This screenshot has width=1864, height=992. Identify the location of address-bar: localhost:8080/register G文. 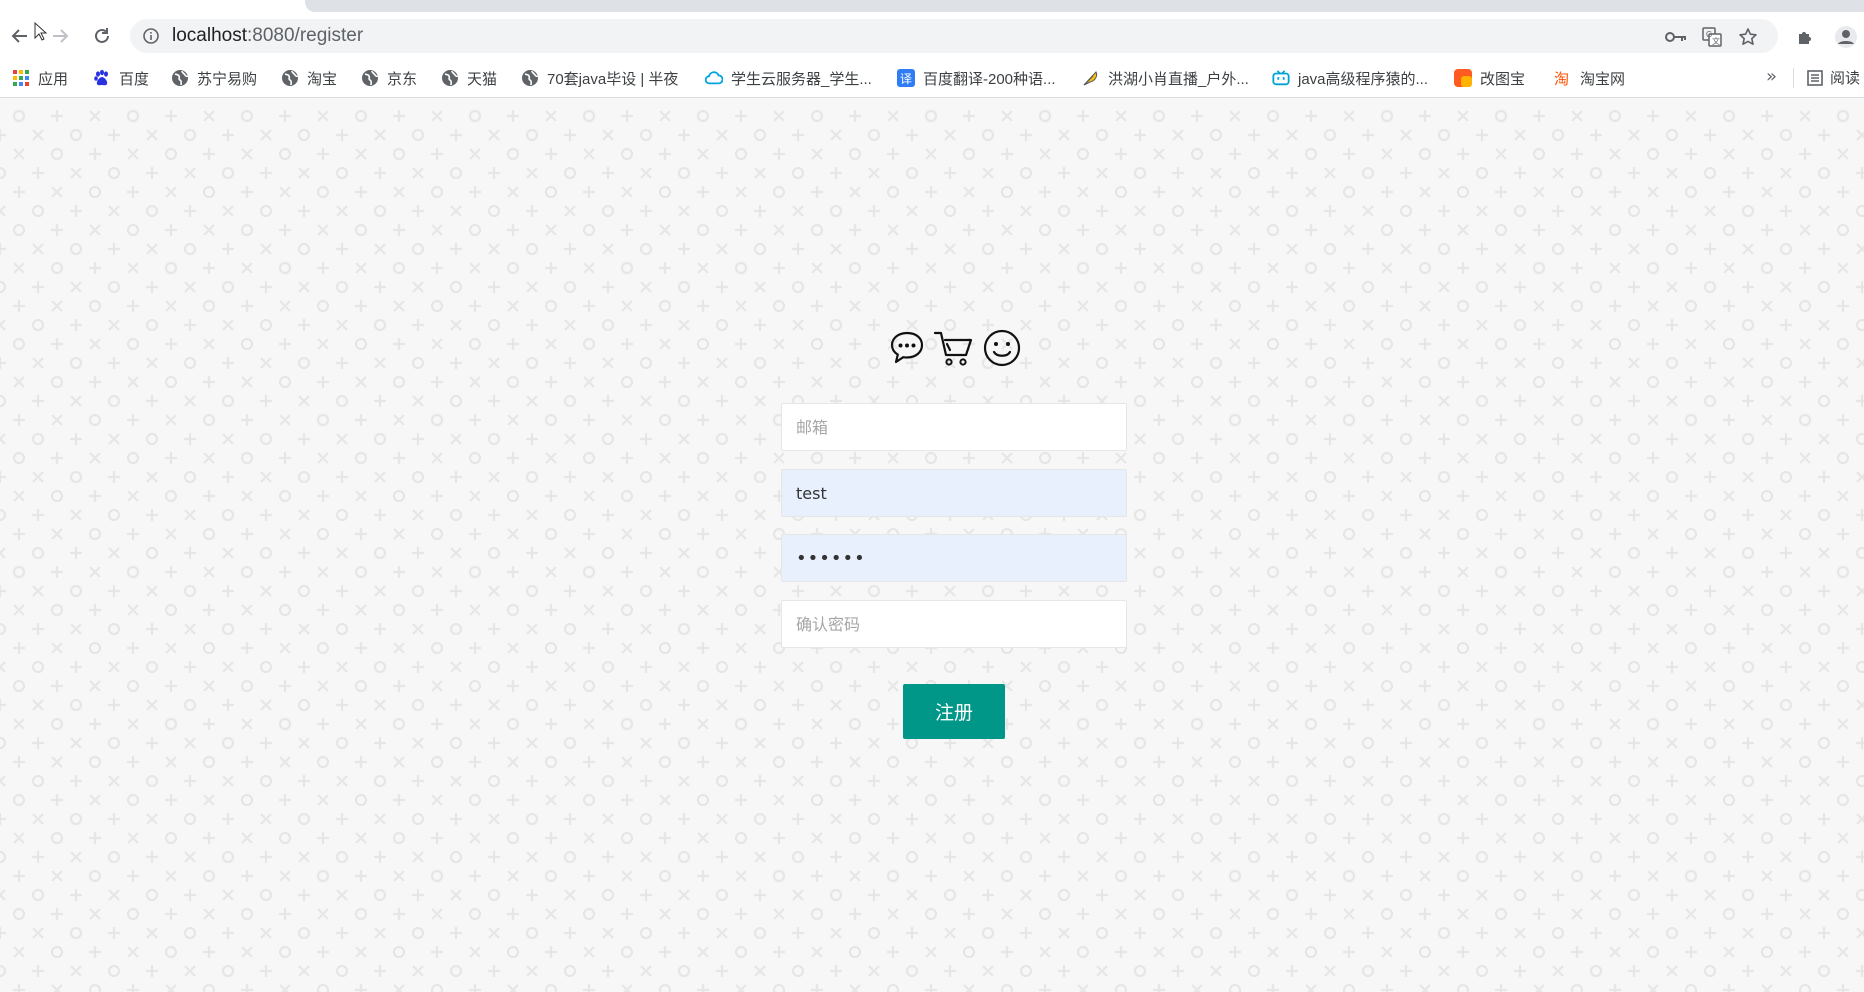
(954, 36).